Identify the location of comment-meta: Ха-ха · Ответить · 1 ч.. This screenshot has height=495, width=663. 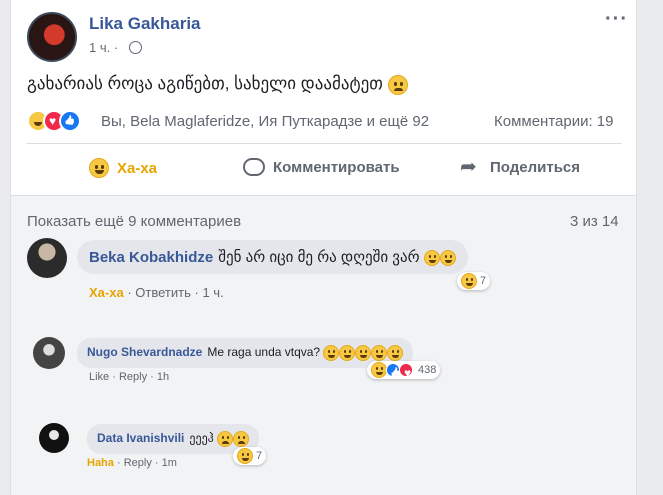
(156, 292).